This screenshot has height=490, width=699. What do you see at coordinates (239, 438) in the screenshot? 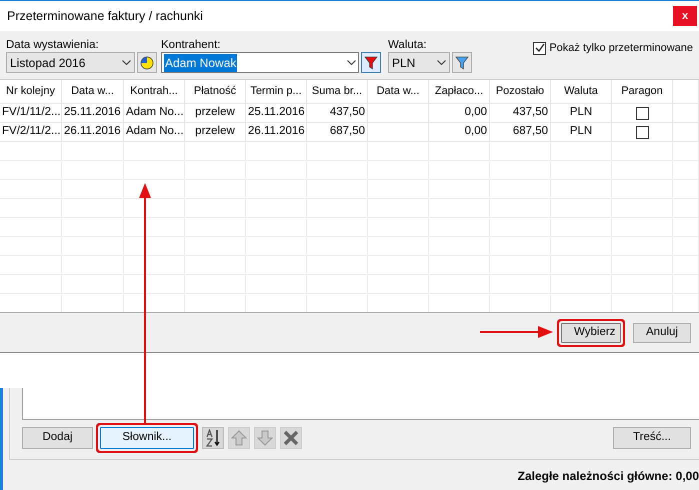
I see `up-arrow-icon` at bounding box center [239, 438].